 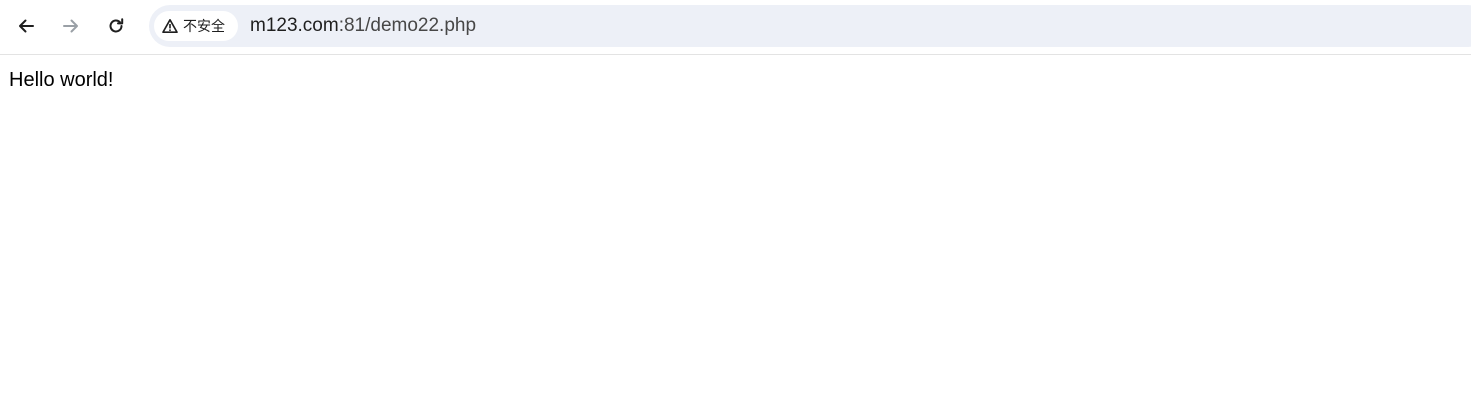 I want to click on arrow-left-icon, so click(x=26, y=26).